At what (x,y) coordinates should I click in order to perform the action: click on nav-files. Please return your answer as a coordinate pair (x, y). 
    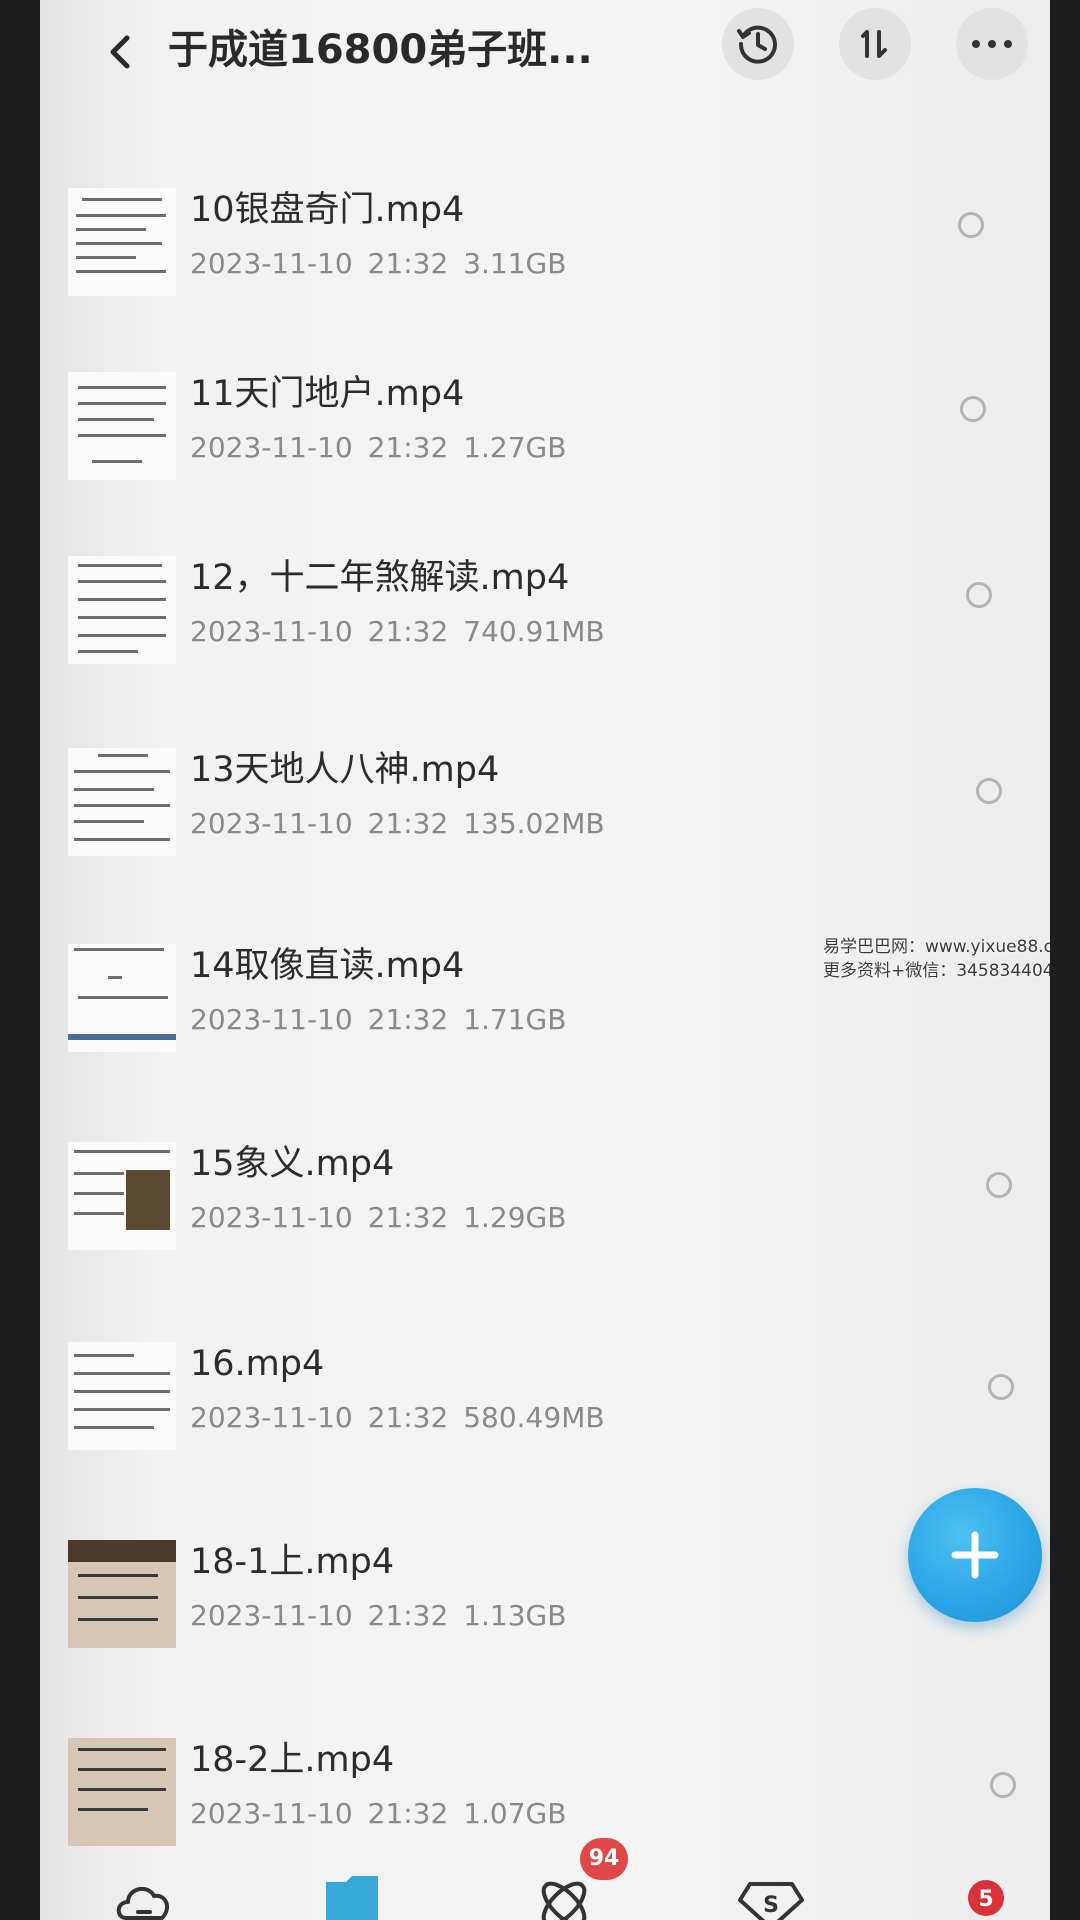
    Looking at the image, I should click on (355, 1896).